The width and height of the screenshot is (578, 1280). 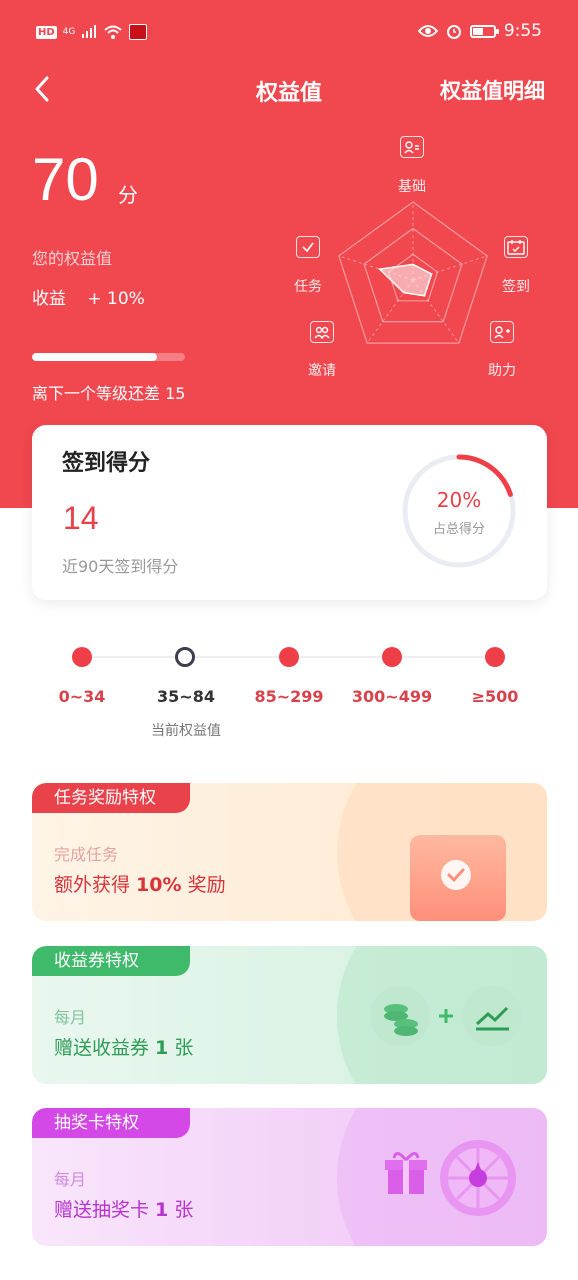 I want to click on privilege-line2: 额外获得 10% 奖励, so click(x=140, y=883).